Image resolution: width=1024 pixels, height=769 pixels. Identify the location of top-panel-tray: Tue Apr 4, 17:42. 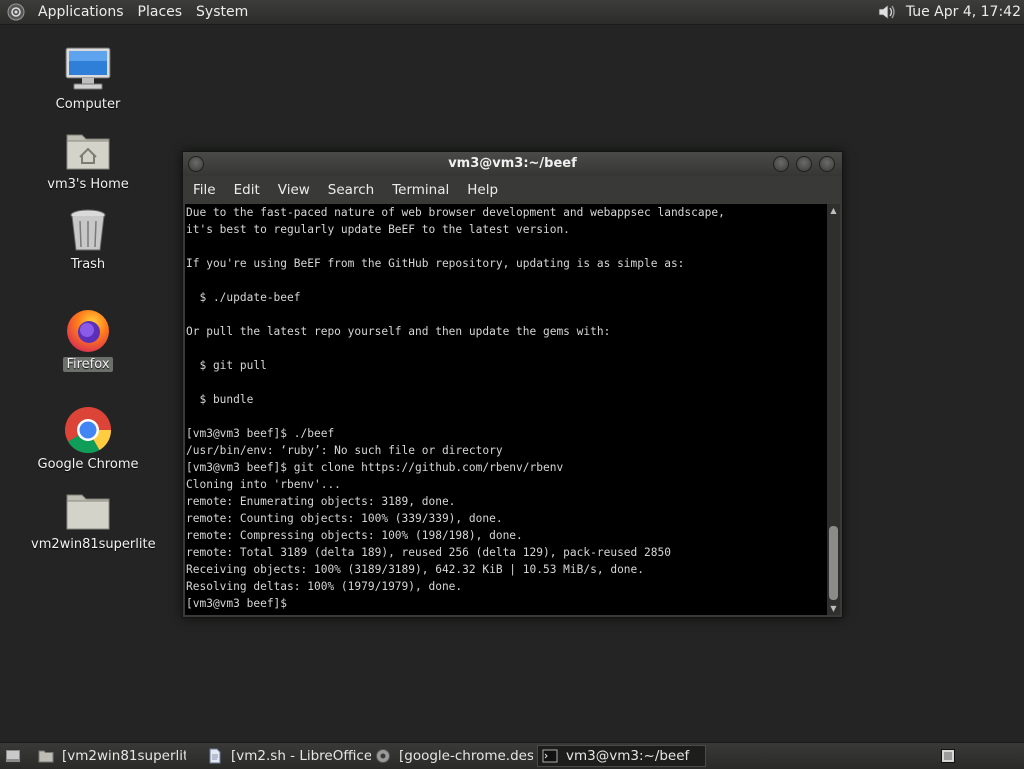
(950, 12).